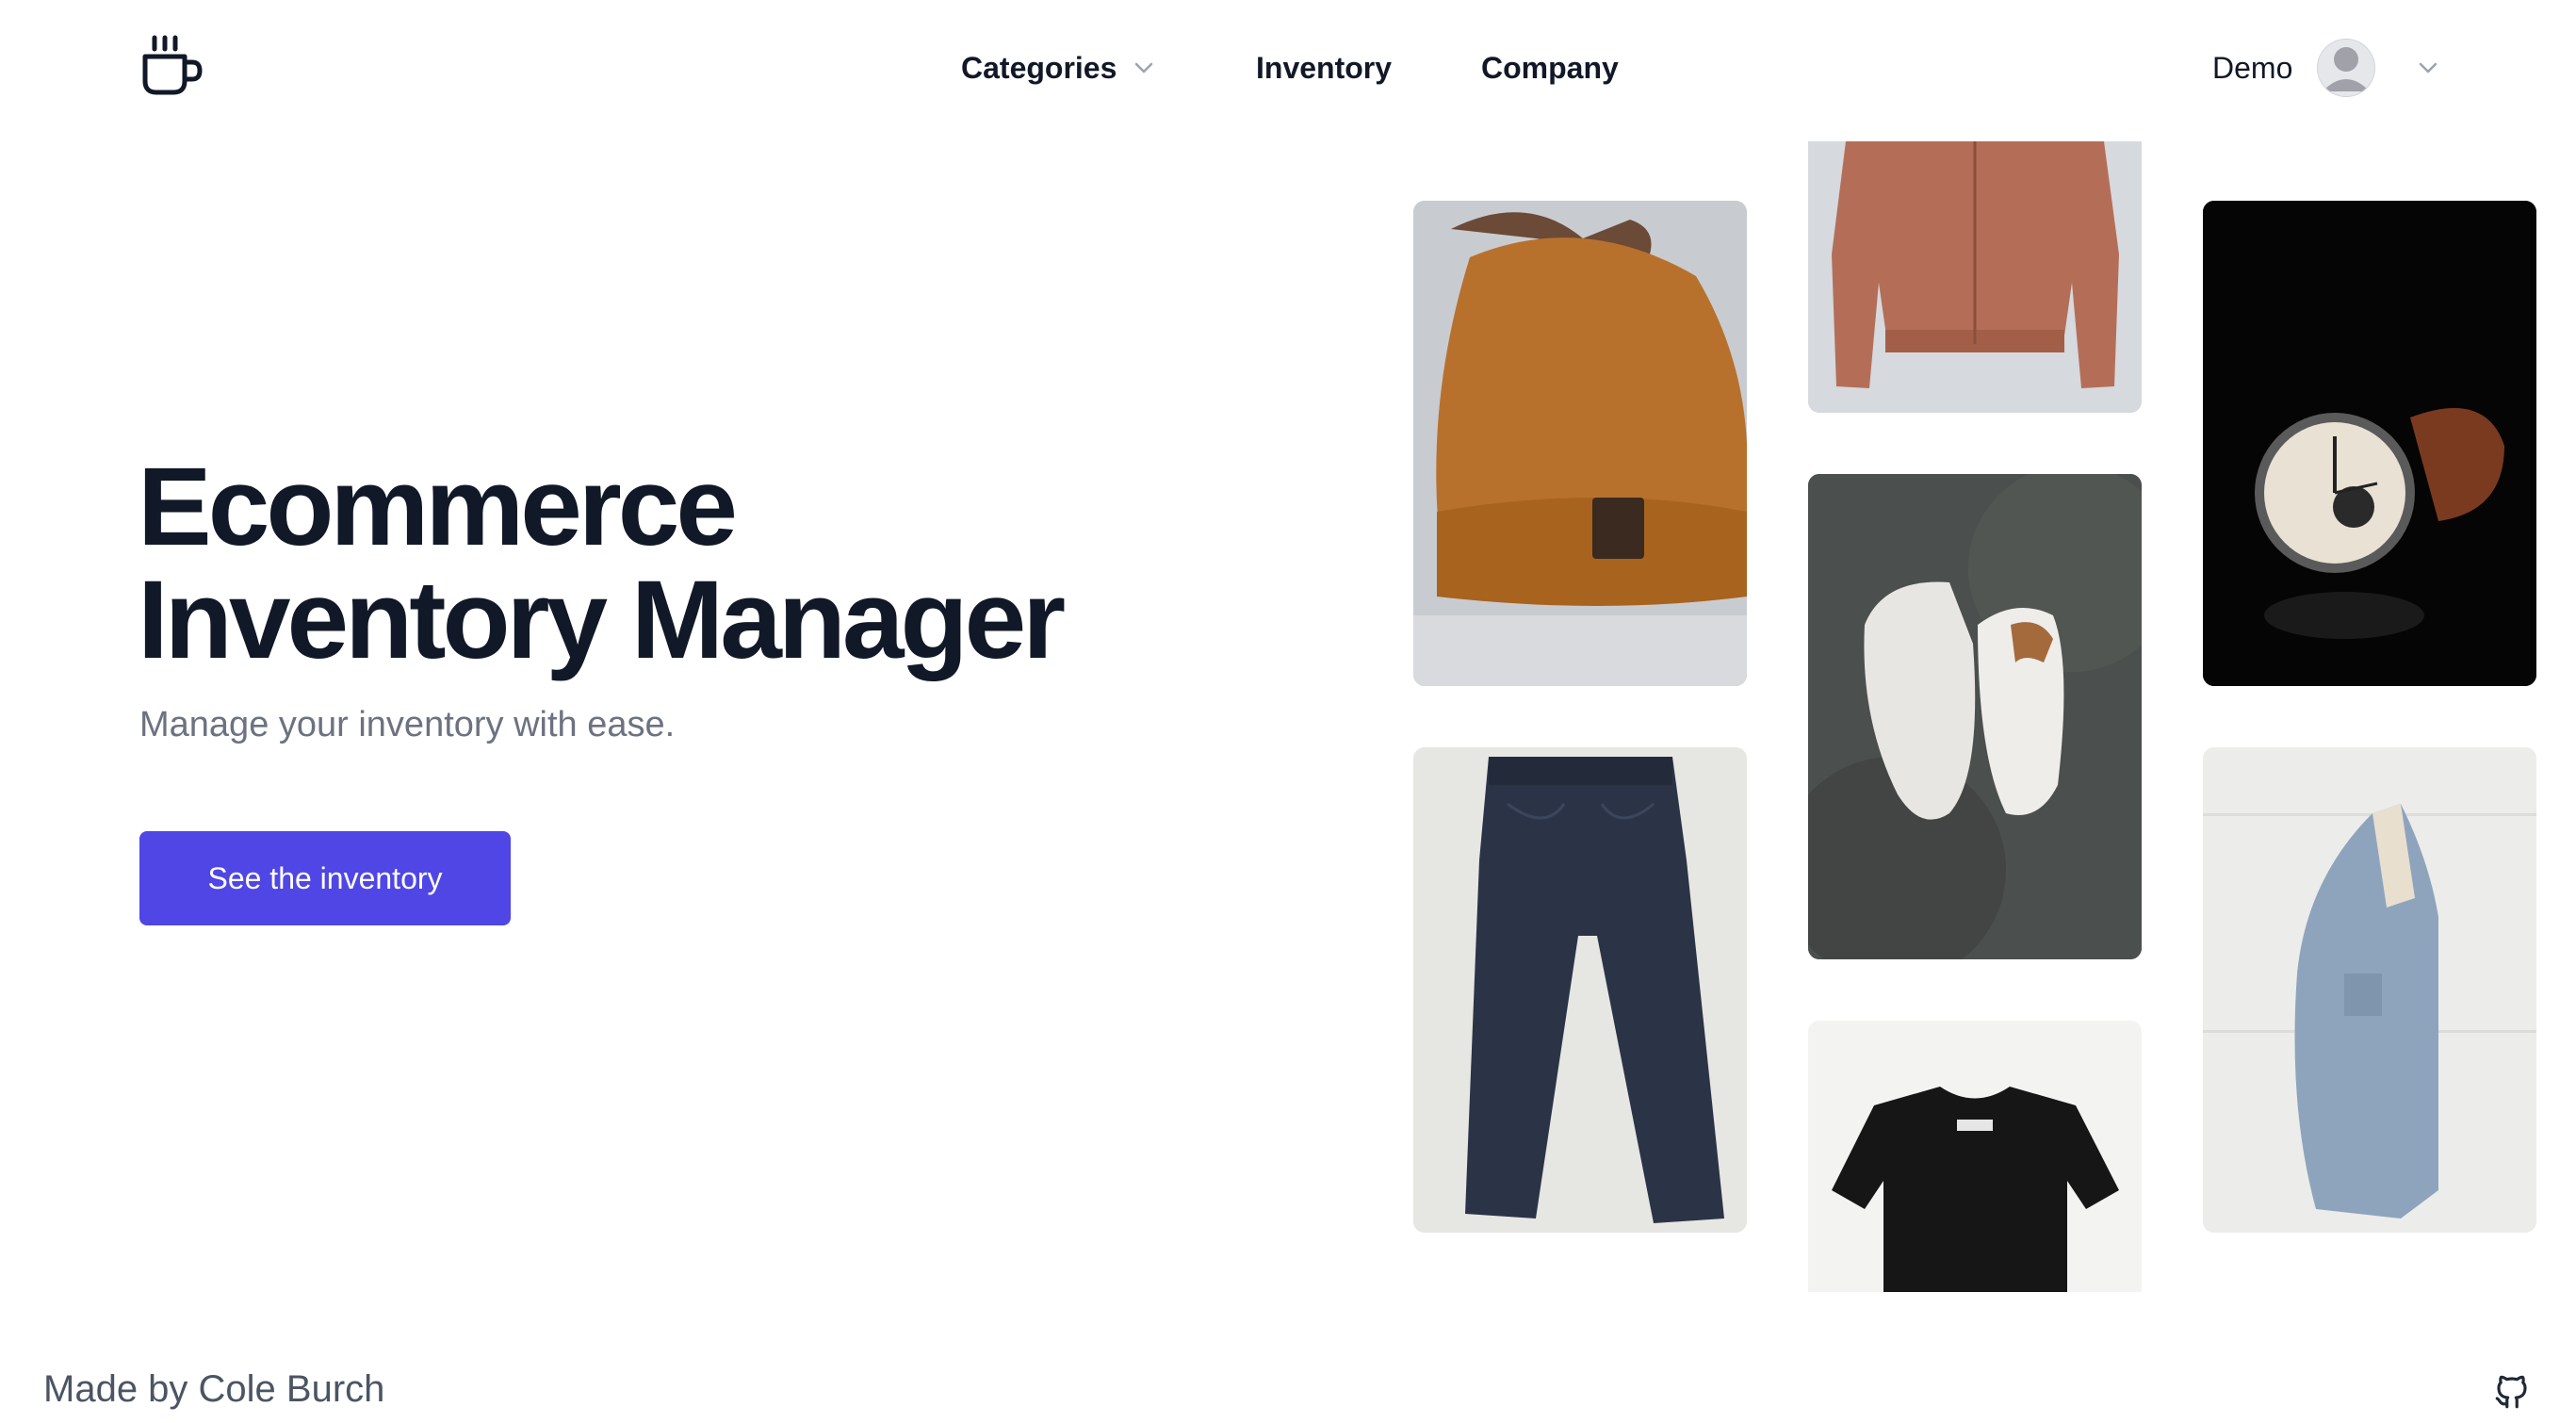 The width and height of the screenshot is (2576, 1423). What do you see at coordinates (2369, 443) in the screenshot?
I see `watch-image` at bounding box center [2369, 443].